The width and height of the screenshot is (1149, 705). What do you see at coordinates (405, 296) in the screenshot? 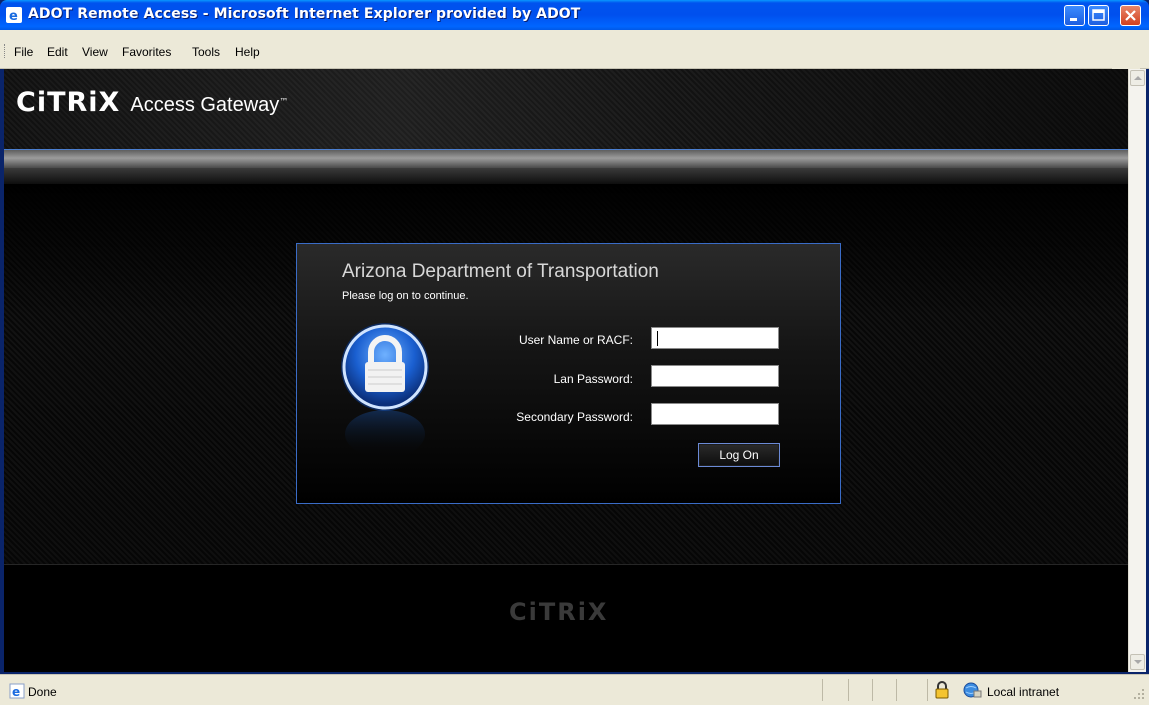
I see `panel-subtitle: Please log on to continue.` at bounding box center [405, 296].